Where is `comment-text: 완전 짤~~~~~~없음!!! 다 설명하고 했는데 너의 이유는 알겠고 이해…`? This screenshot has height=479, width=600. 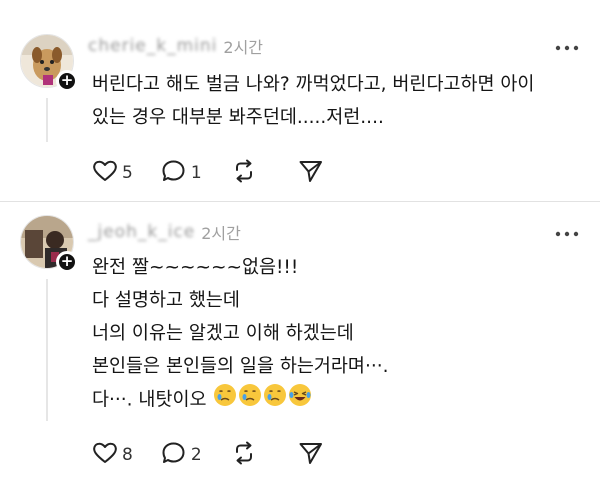 comment-text: 완전 짤~~~~~~없음!!! 다 설명하고 했는데 너의 이유는 알겠고 이해… is located at coordinates (240, 317).